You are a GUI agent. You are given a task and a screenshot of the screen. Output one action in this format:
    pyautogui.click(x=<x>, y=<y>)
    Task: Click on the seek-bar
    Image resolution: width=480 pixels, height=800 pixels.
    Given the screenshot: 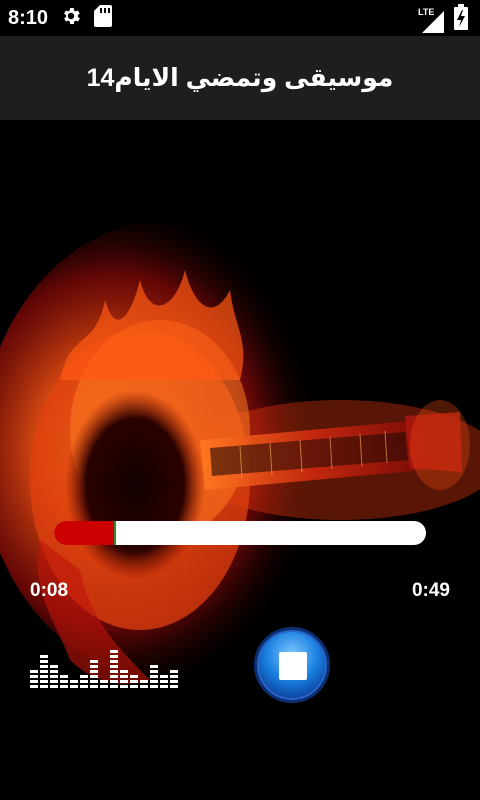 What is the action you would take?
    pyautogui.click(x=240, y=533)
    